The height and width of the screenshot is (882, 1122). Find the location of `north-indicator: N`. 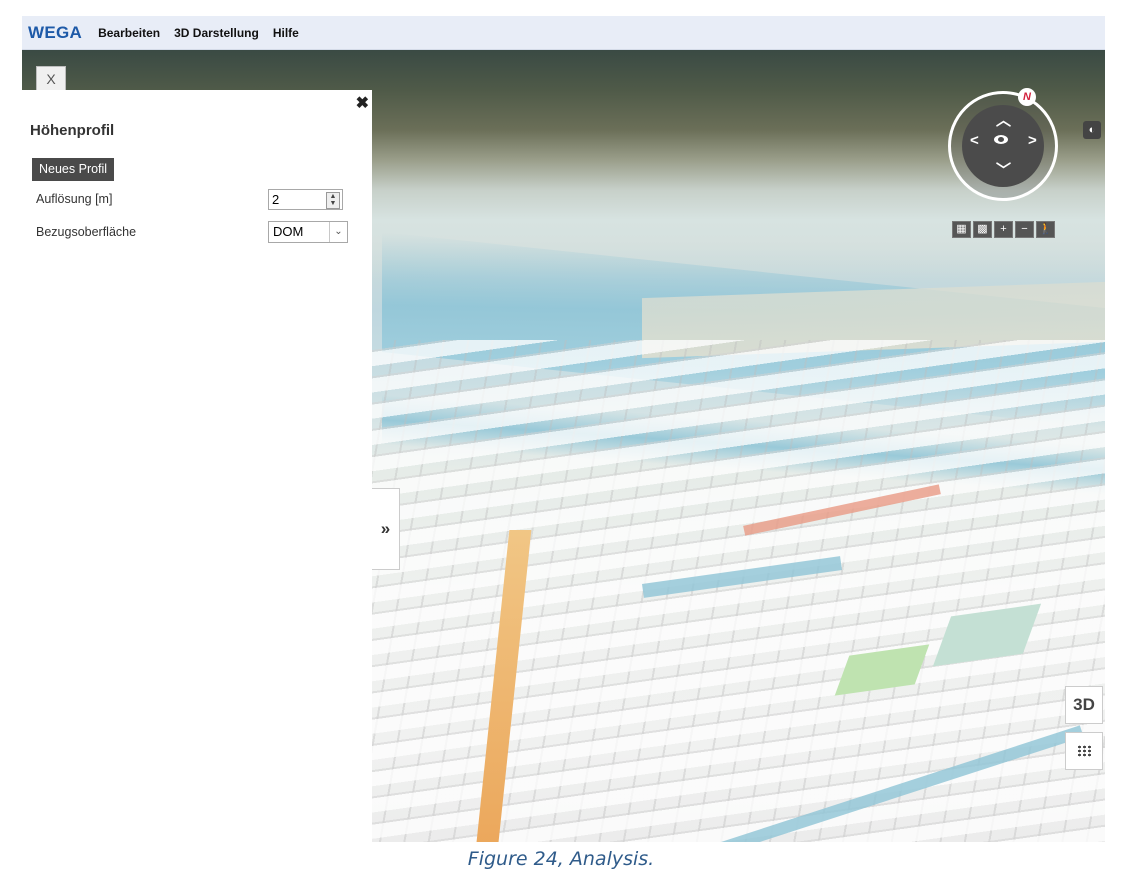

north-indicator: N is located at coordinates (1027, 97).